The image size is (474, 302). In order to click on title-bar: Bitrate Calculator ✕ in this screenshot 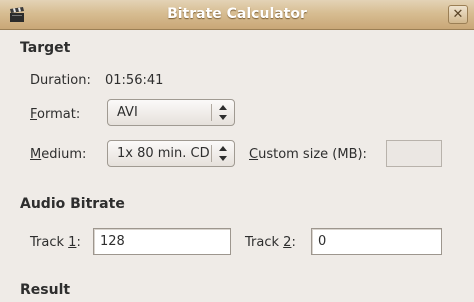, I will do `click(237, 15)`.